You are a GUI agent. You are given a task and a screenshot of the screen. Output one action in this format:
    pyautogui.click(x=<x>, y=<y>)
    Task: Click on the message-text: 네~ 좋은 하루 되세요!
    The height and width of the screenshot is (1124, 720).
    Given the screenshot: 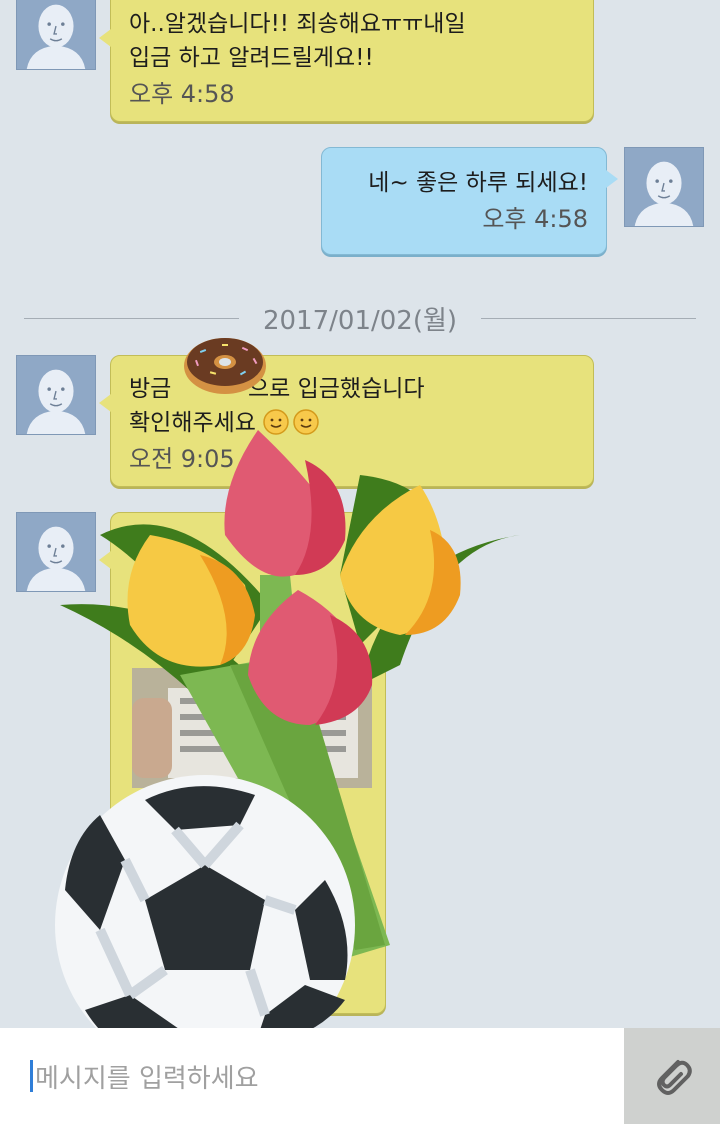 What is the action you would take?
    pyautogui.click(x=478, y=183)
    